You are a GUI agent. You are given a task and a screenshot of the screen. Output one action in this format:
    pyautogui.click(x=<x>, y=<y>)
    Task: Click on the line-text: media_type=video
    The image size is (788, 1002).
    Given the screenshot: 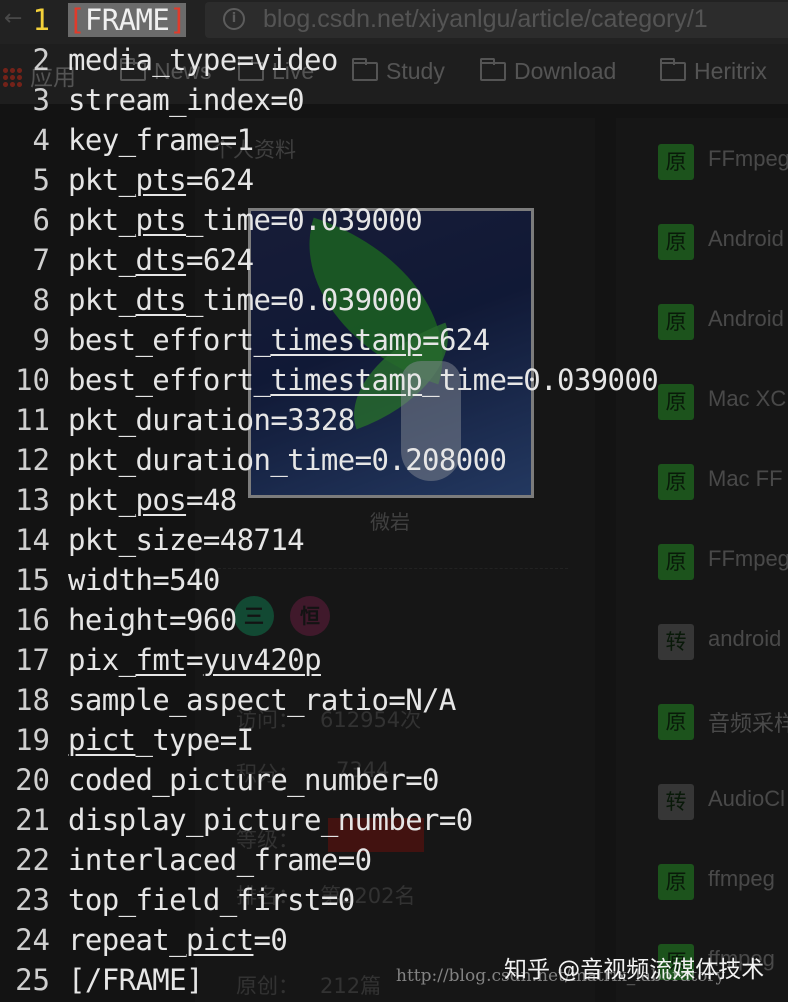 What is the action you would take?
    pyautogui.click(x=203, y=60)
    